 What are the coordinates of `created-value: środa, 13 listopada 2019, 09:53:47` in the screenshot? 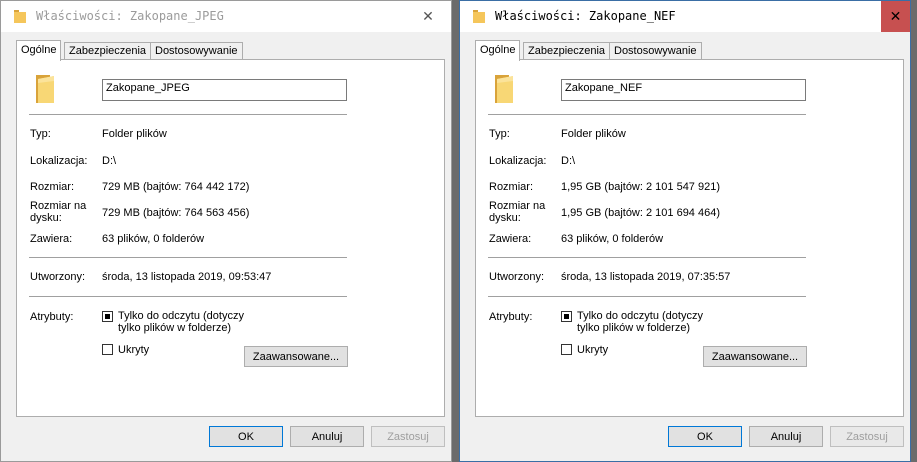 It's located at (187, 277).